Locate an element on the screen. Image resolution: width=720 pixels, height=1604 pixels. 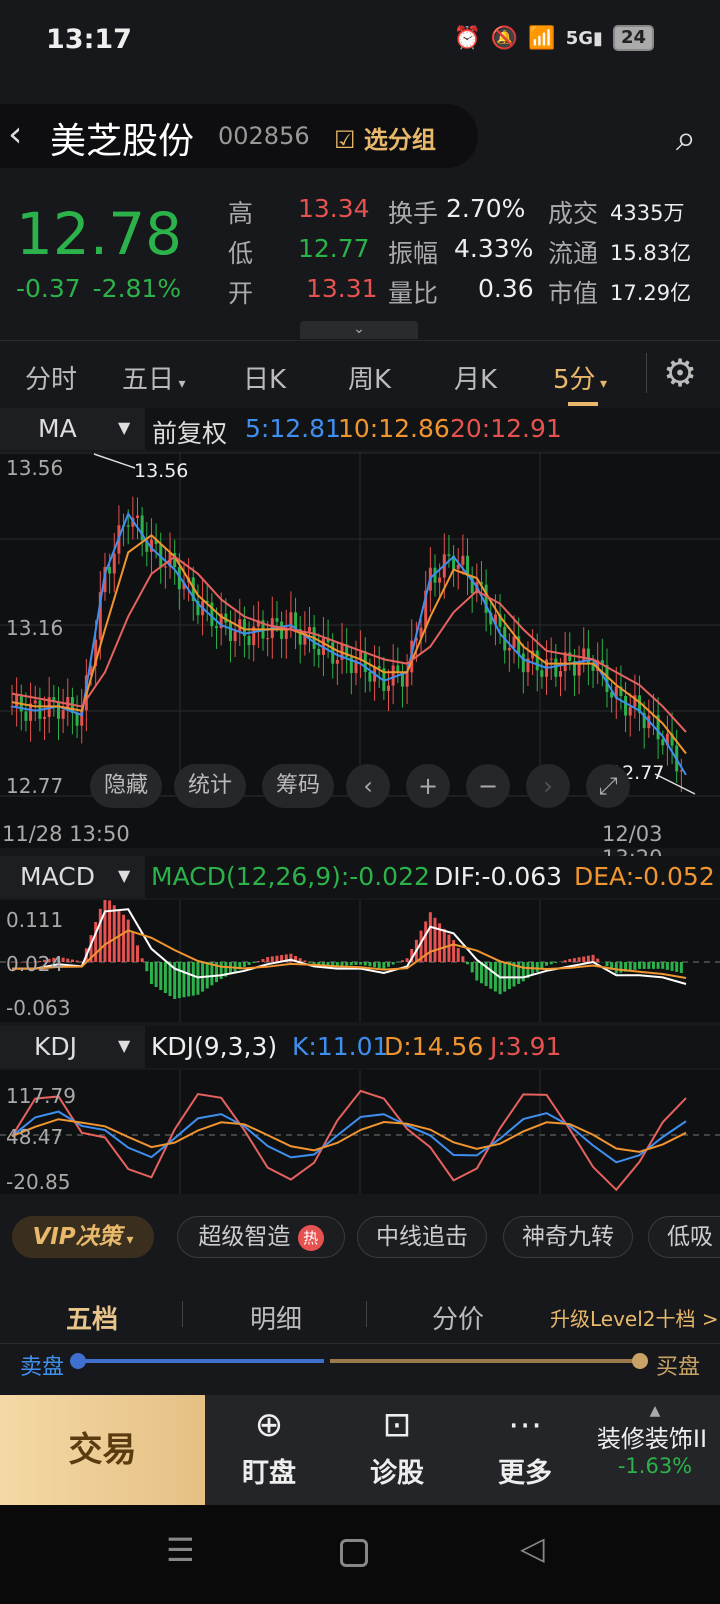
indicator-dropdown: MA ▼ is located at coordinates (72, 429).